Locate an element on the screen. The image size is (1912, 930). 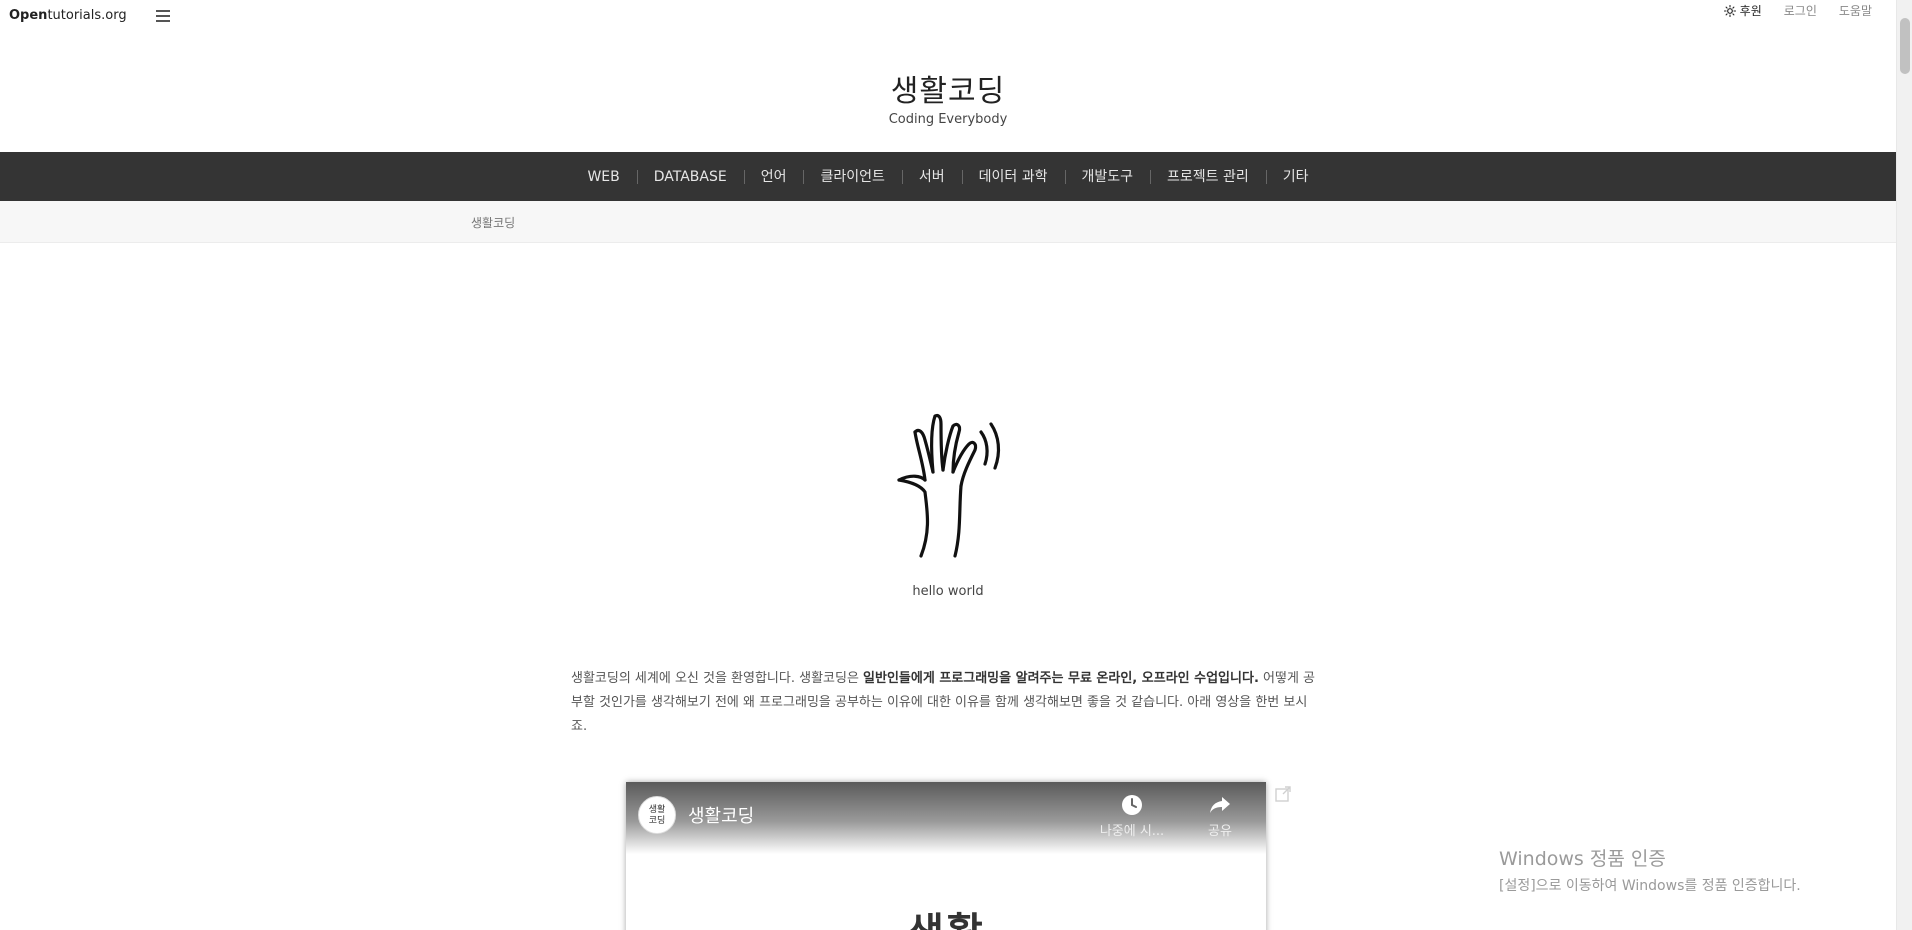
nav-item-web: WEB is located at coordinates (603, 177).